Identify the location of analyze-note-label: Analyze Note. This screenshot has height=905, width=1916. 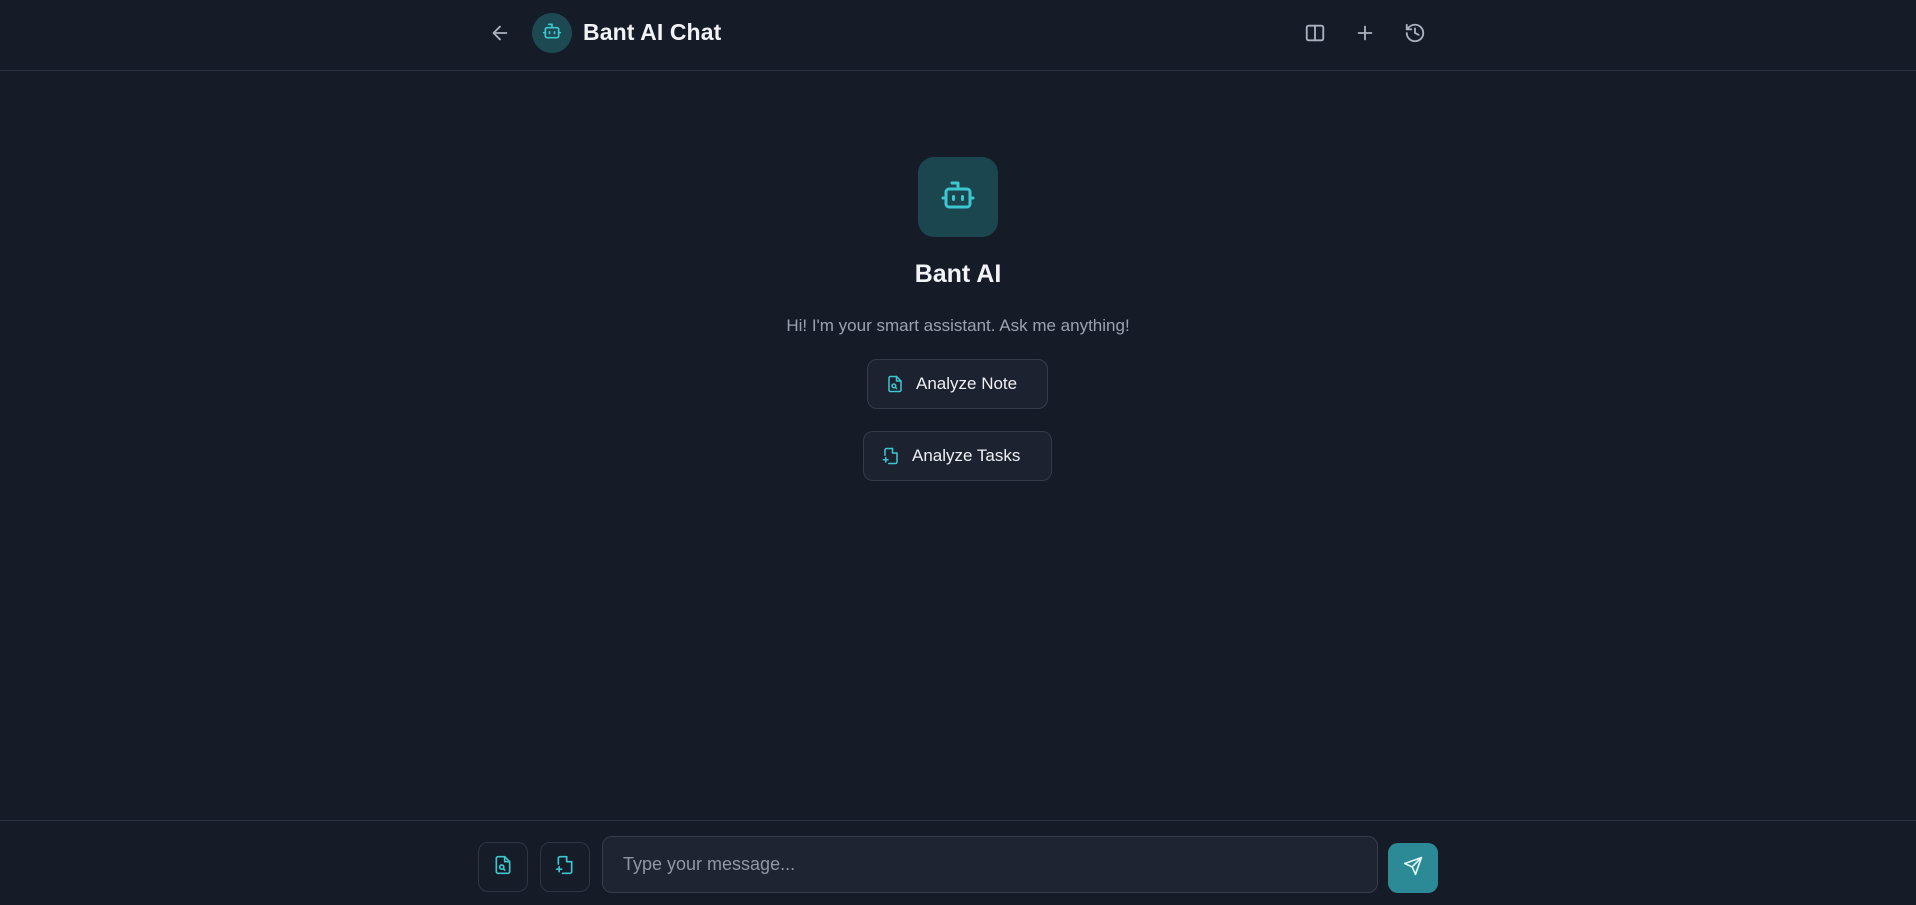
(967, 383).